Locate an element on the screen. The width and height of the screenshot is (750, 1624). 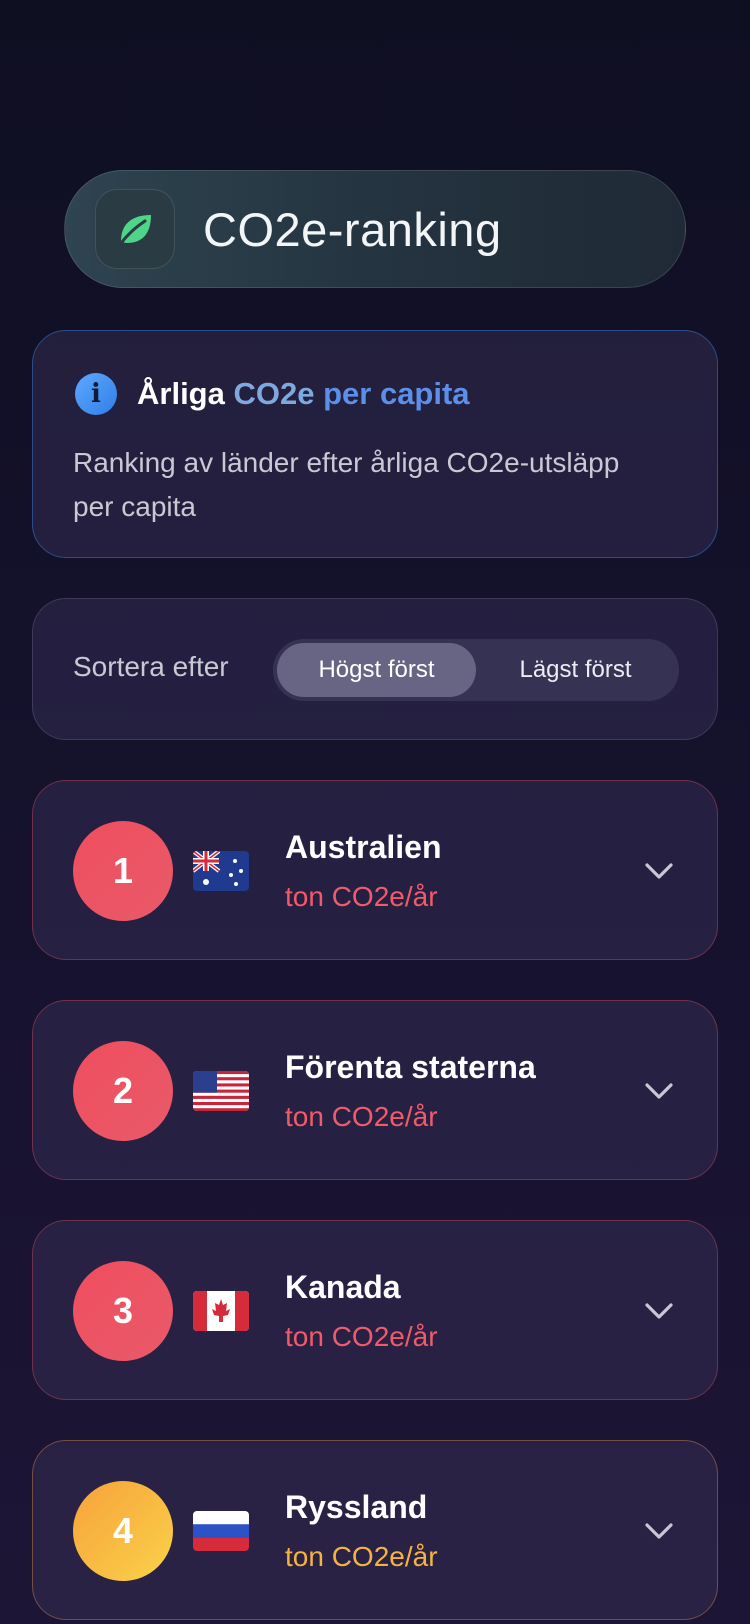
sort-card: Sortera efter Högst först Lägst först is located at coordinates (375, 669).